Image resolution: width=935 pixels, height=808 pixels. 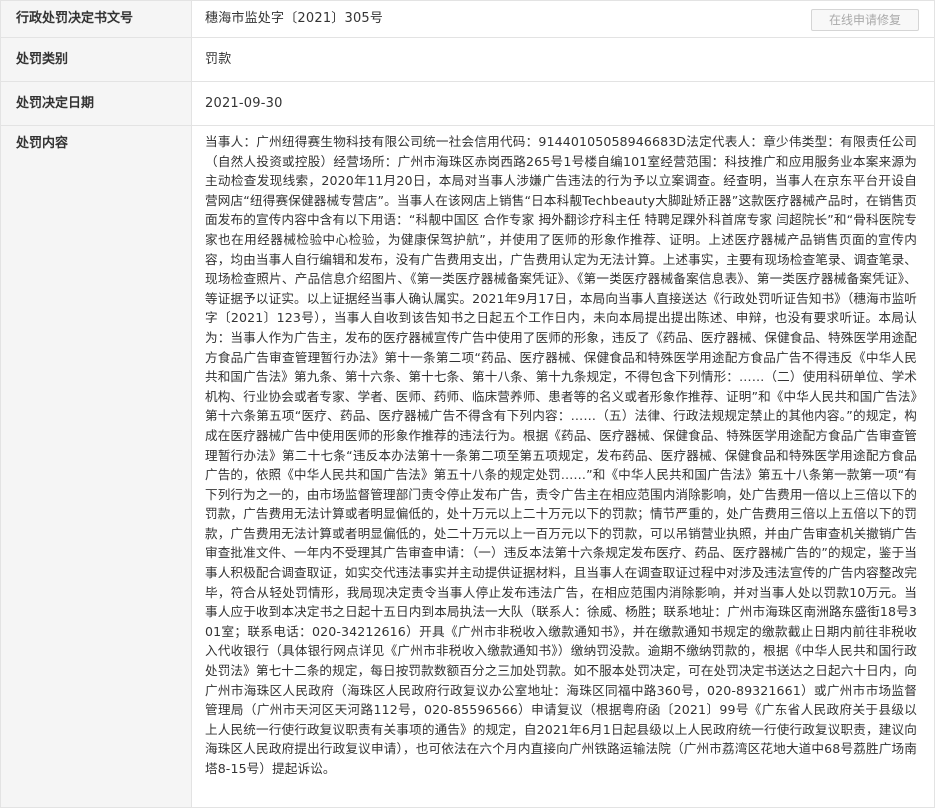 What do you see at coordinates (244, 103) in the screenshot?
I see `date-value: 2021-09-30` at bounding box center [244, 103].